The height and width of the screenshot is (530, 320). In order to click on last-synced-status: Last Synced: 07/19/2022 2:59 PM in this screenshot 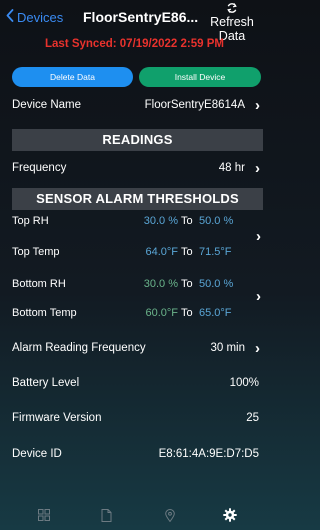, I will do `click(134, 44)`.